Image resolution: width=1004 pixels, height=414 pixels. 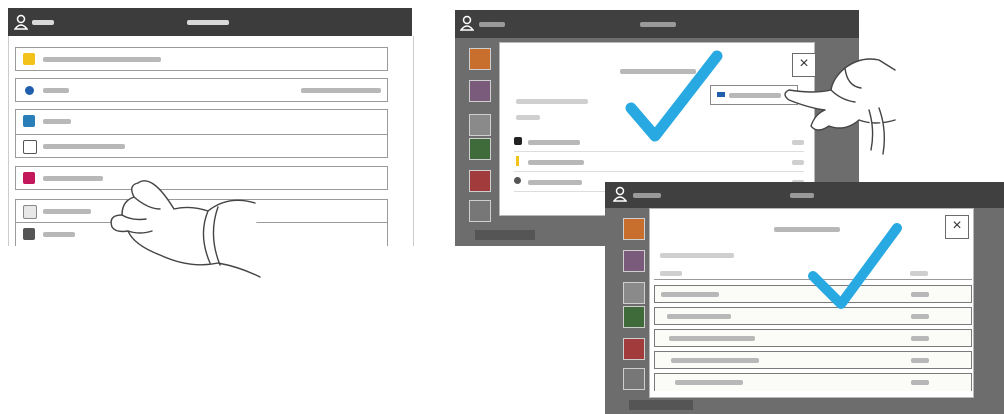 I want to click on right-top-header-bar, so click(x=657, y=24).